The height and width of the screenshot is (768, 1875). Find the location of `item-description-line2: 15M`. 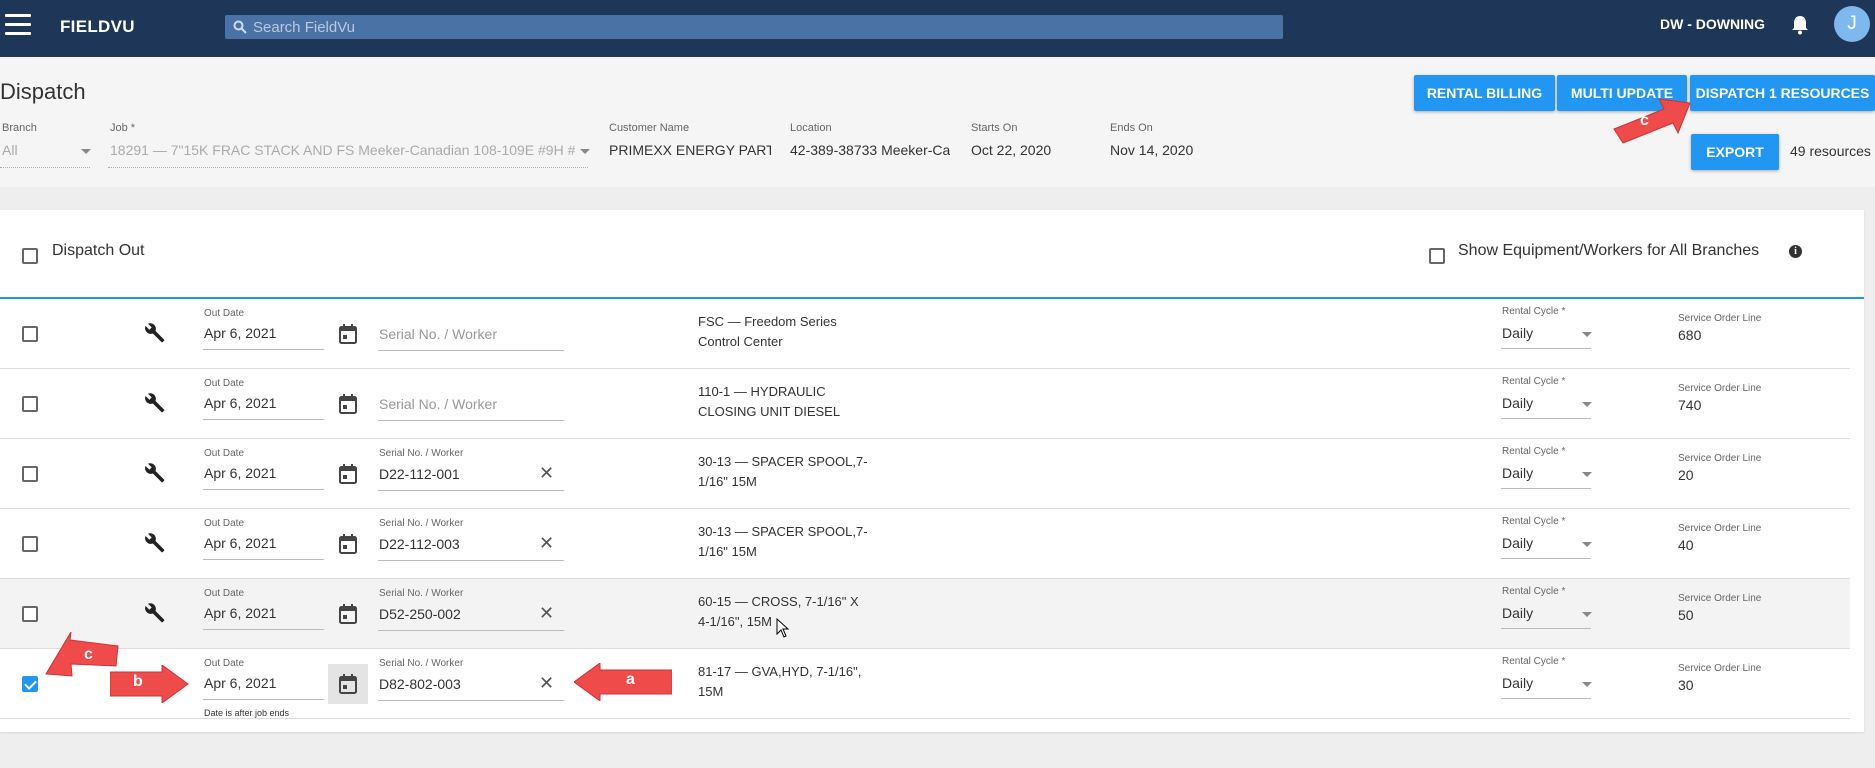

item-description-line2: 15M is located at coordinates (711, 691).